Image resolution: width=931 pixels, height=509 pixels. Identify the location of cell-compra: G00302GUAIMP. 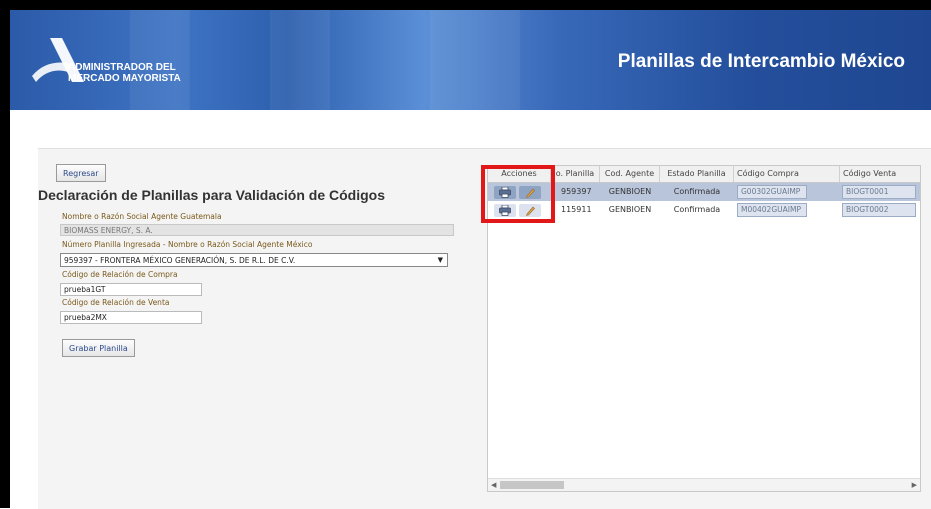
(787, 192).